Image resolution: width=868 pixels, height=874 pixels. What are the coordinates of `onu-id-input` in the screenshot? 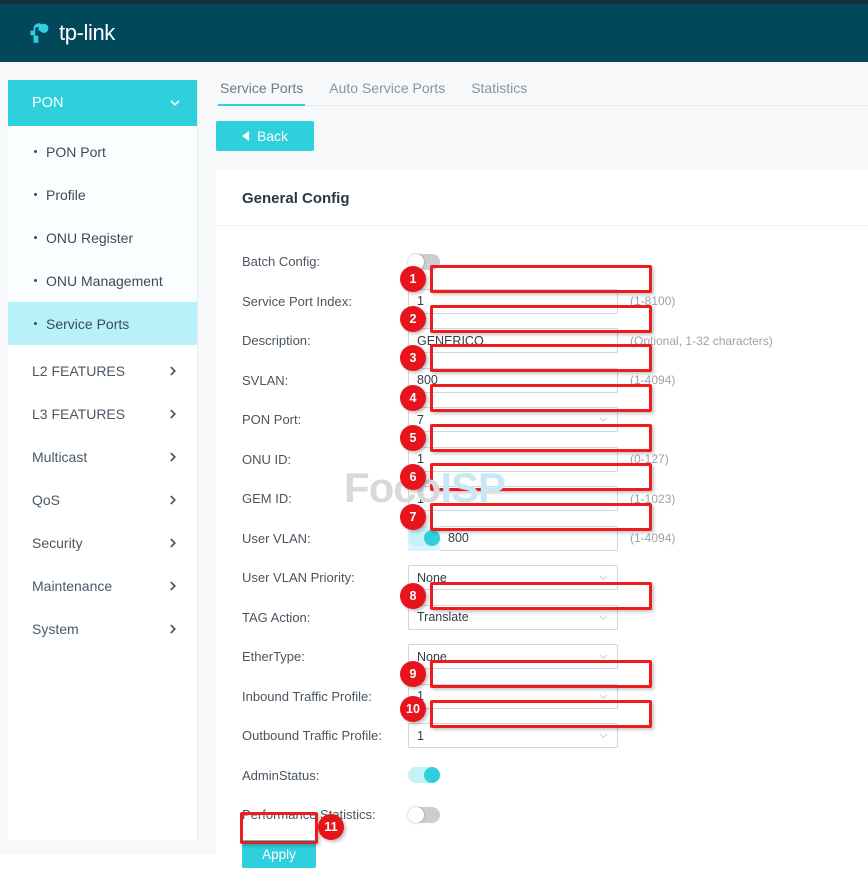 It's located at (513, 459).